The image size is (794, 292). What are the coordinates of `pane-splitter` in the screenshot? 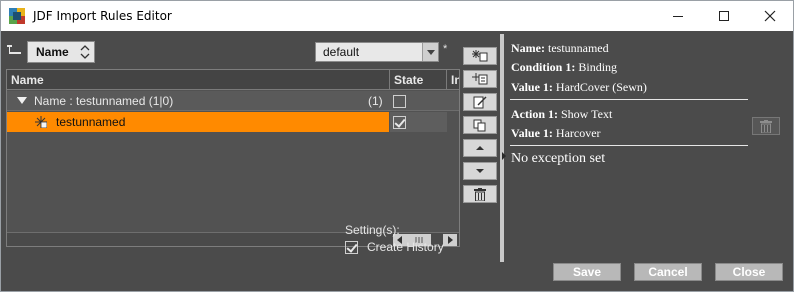 It's located at (502, 148).